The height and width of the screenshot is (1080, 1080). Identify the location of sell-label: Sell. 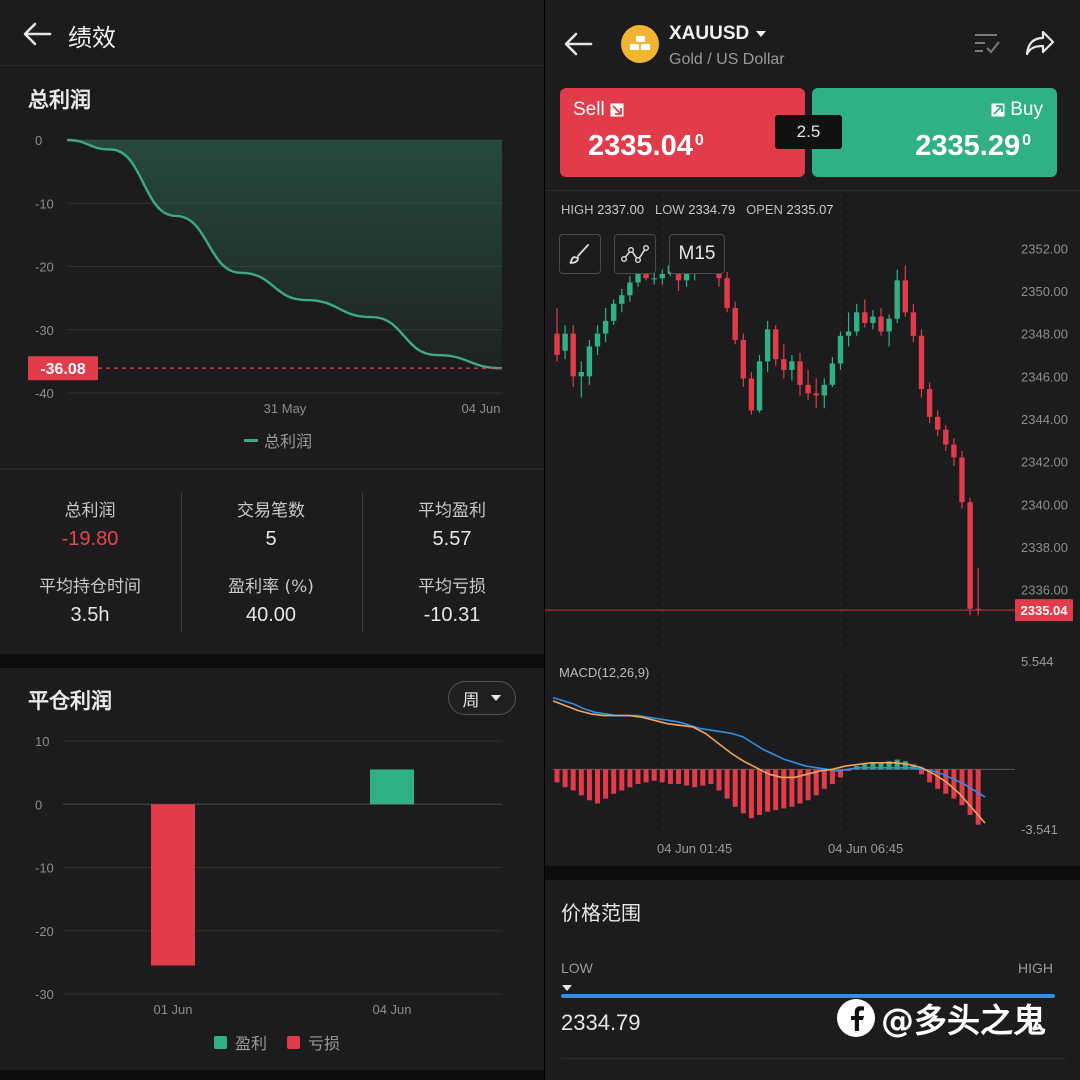
(589, 109).